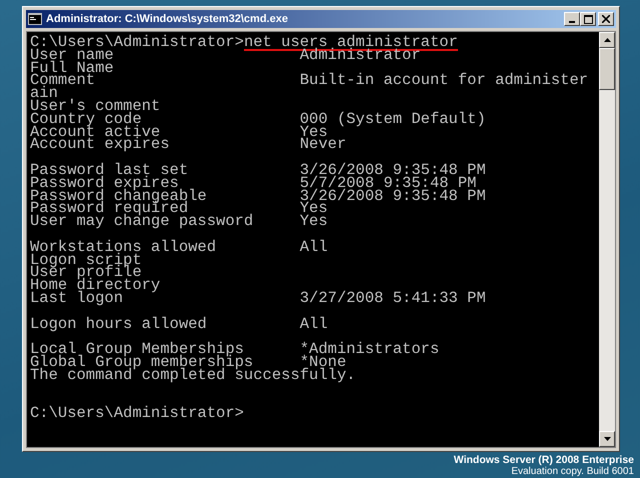 The height and width of the screenshot is (478, 640). I want to click on output-text: ain, so click(44, 93).